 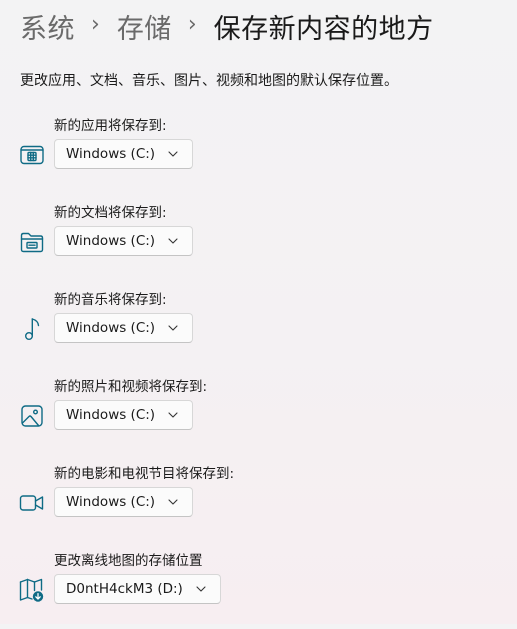 What do you see at coordinates (110, 213) in the screenshot?
I see `save-location-label: 新的文档将保存到:` at bounding box center [110, 213].